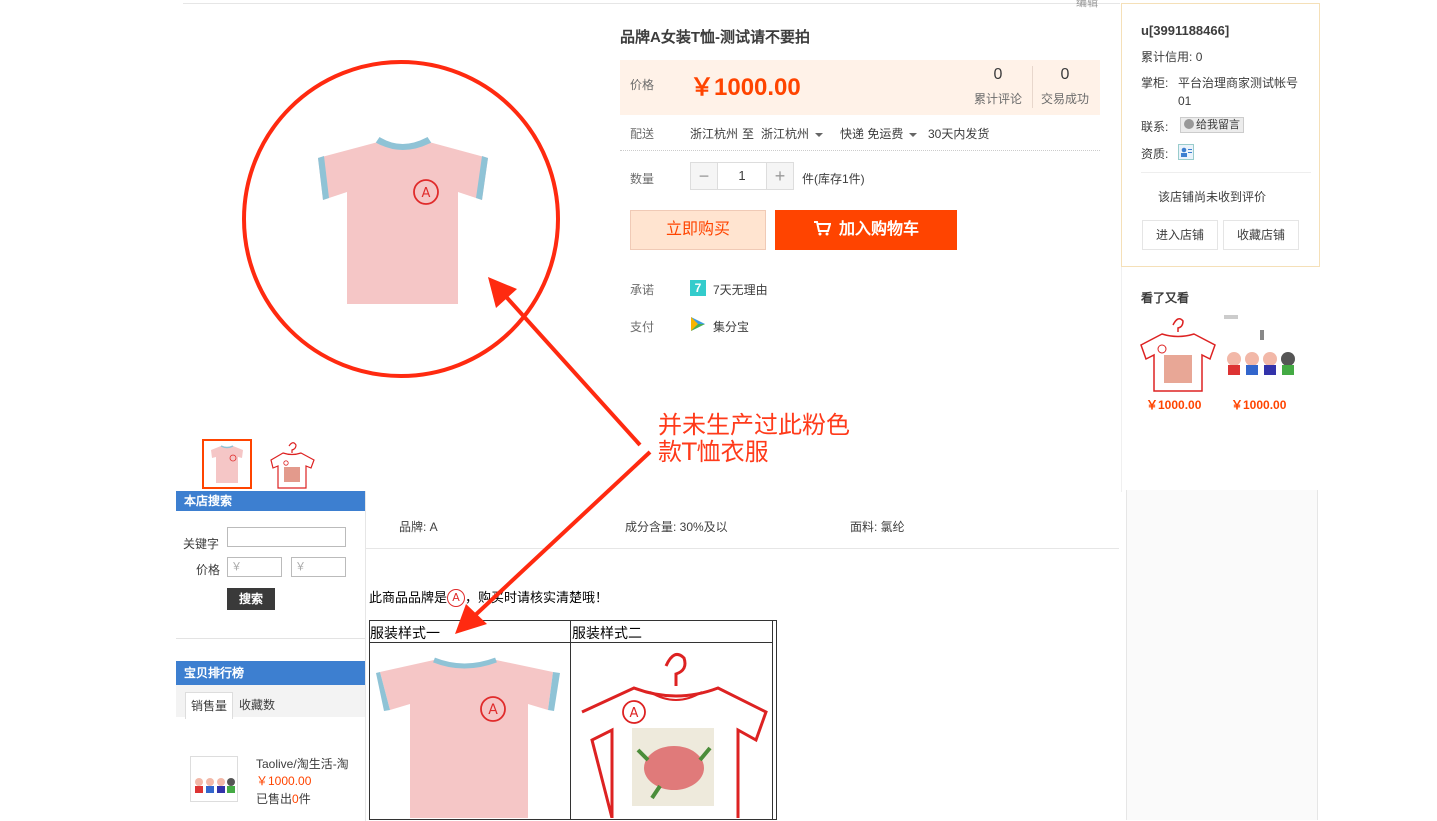  What do you see at coordinates (754, 425) in the screenshot?
I see `annotation-line-1: 并未生产过此粉色` at bounding box center [754, 425].